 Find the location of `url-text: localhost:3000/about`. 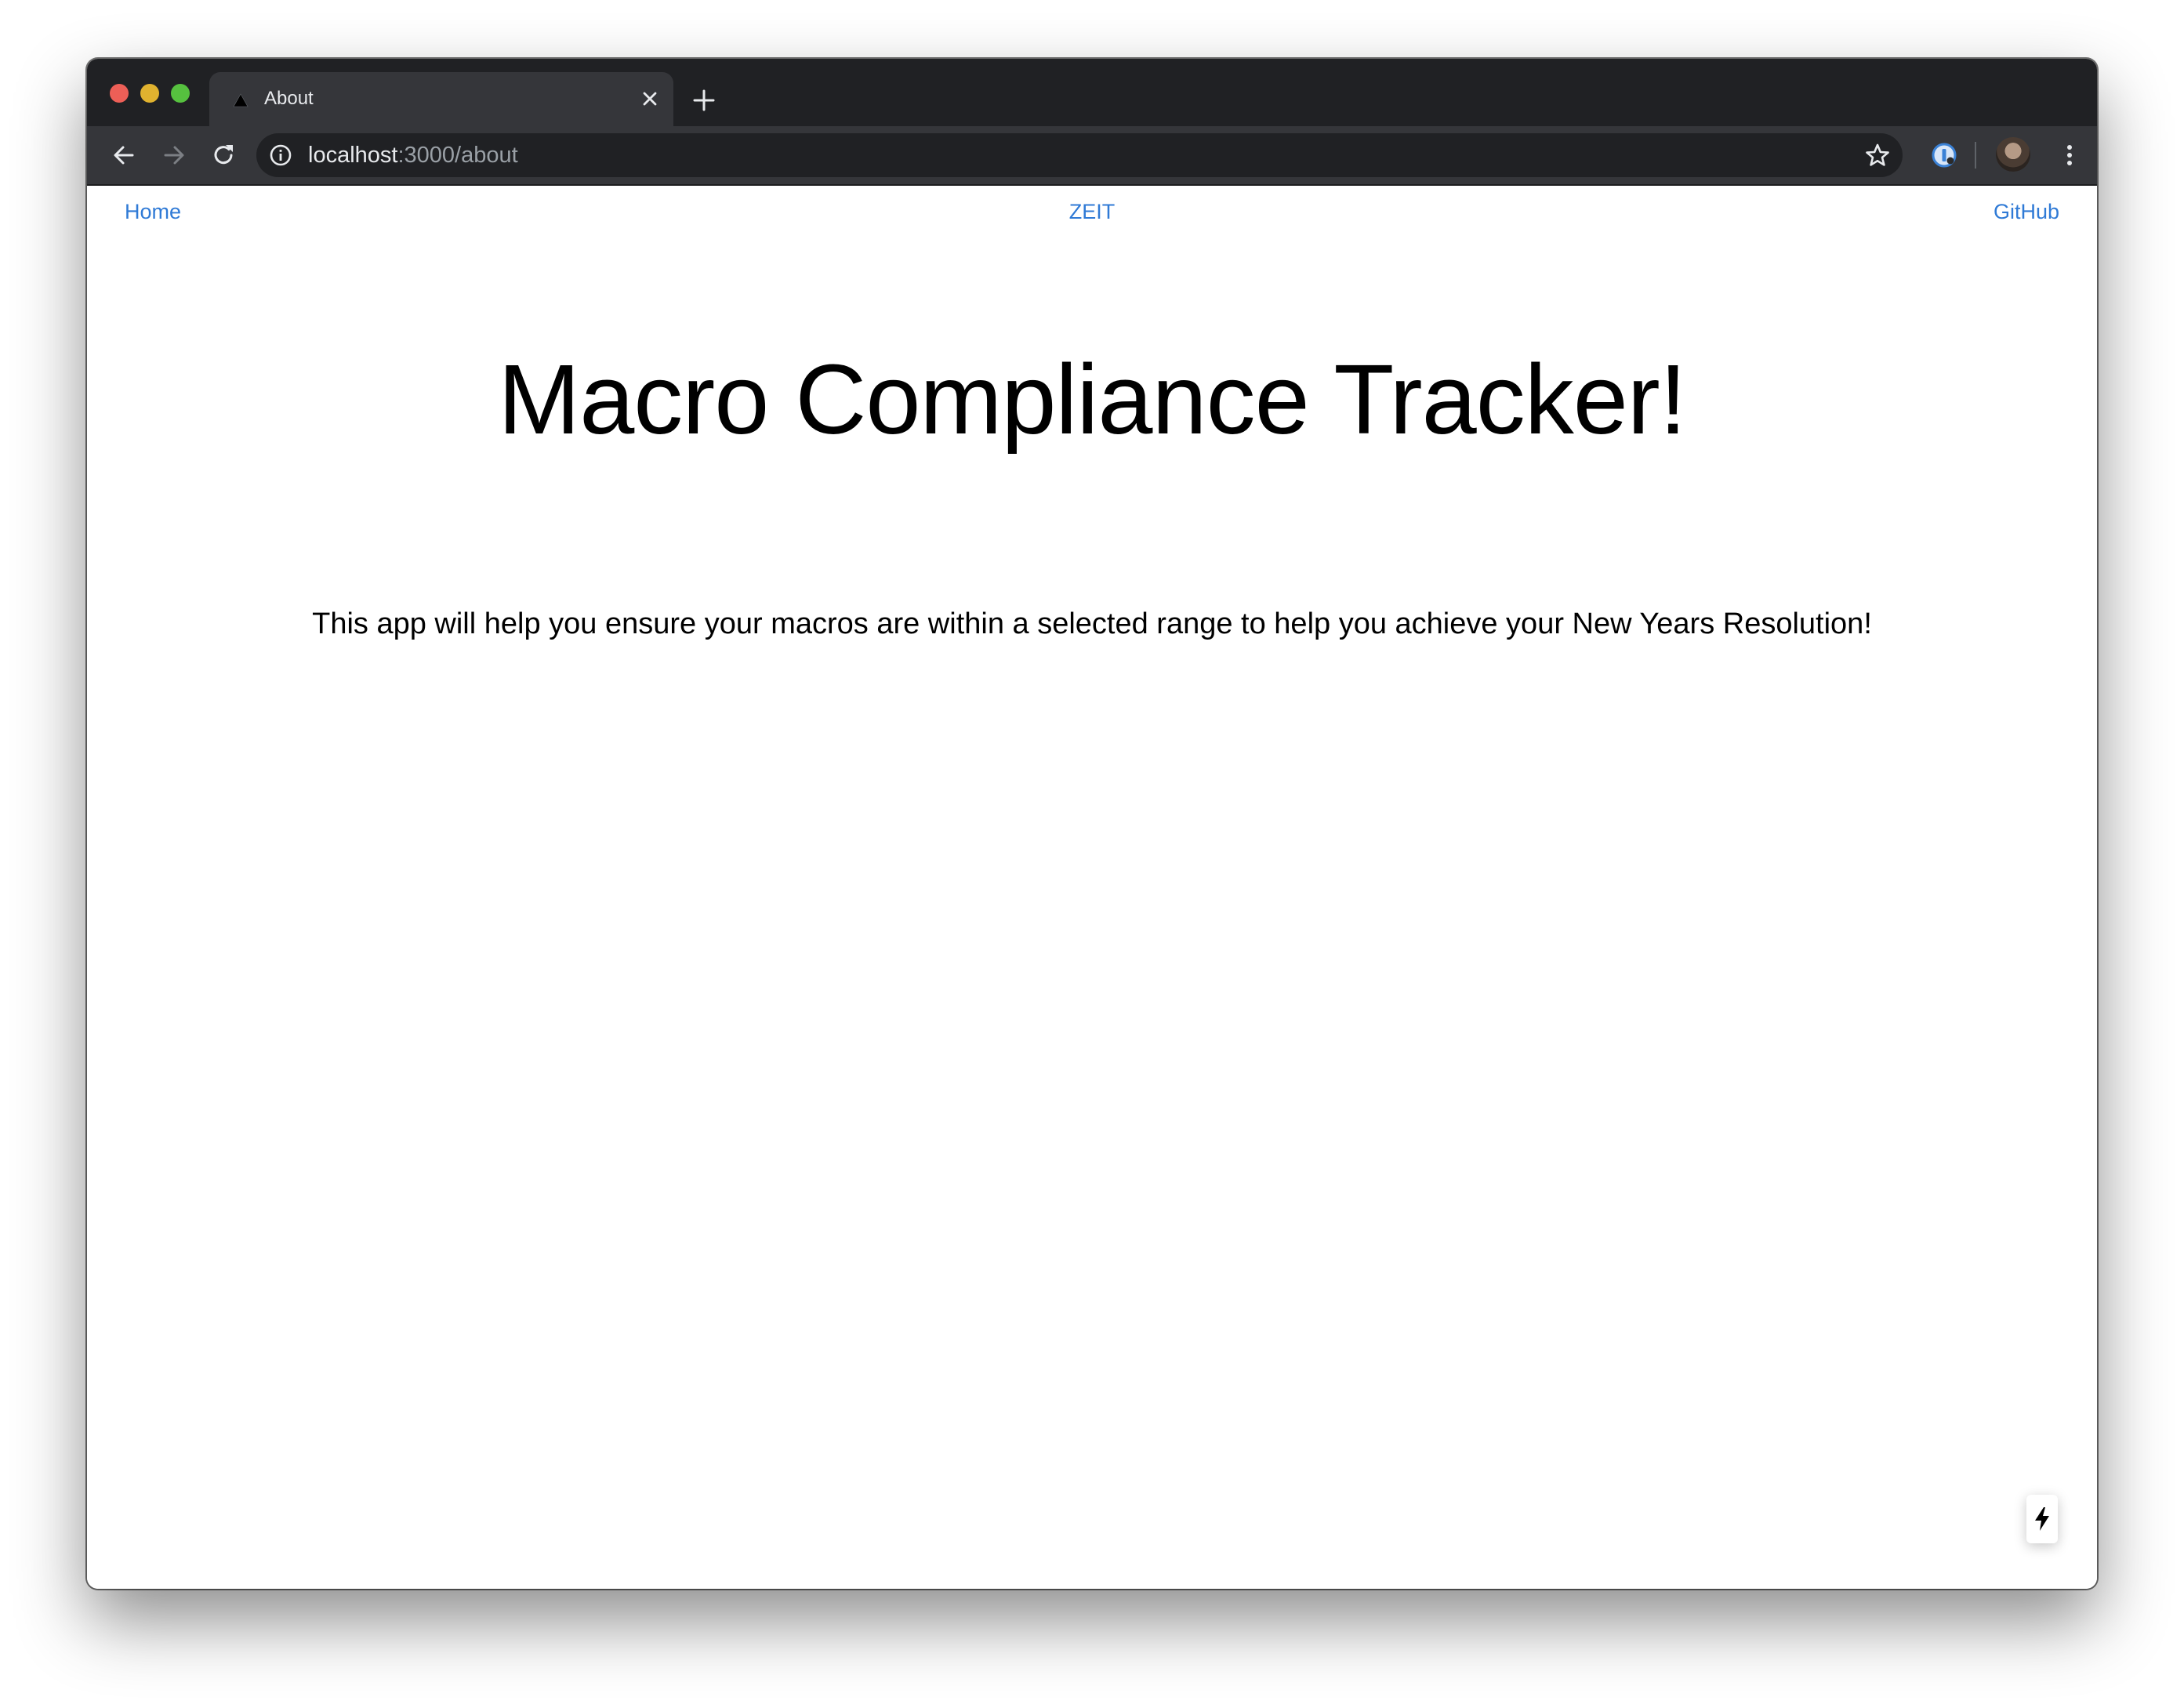

url-text: localhost:3000/about is located at coordinates (413, 156).